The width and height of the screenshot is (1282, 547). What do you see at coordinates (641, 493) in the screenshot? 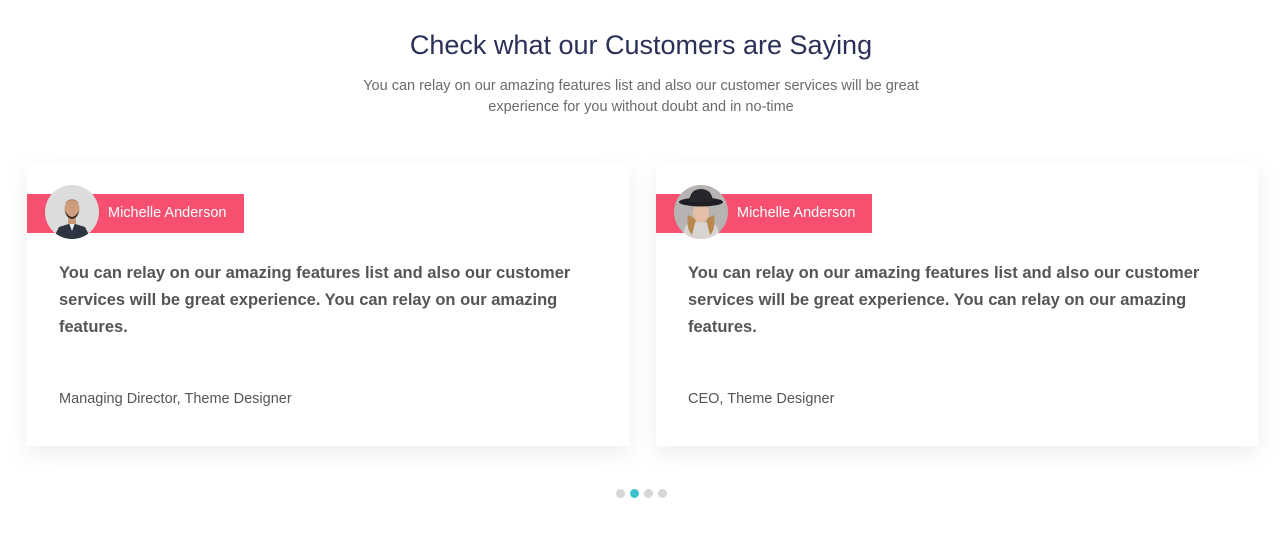
I see `carousel-pagination` at bounding box center [641, 493].